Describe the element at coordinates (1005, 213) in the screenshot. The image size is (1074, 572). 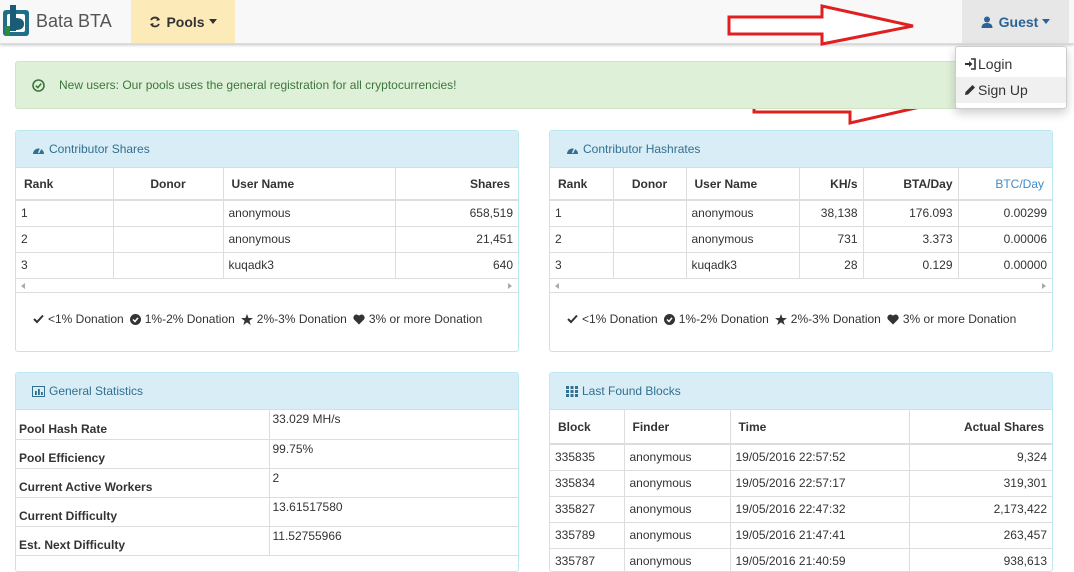
I see `btc-day-cell: 0.00299` at that location.